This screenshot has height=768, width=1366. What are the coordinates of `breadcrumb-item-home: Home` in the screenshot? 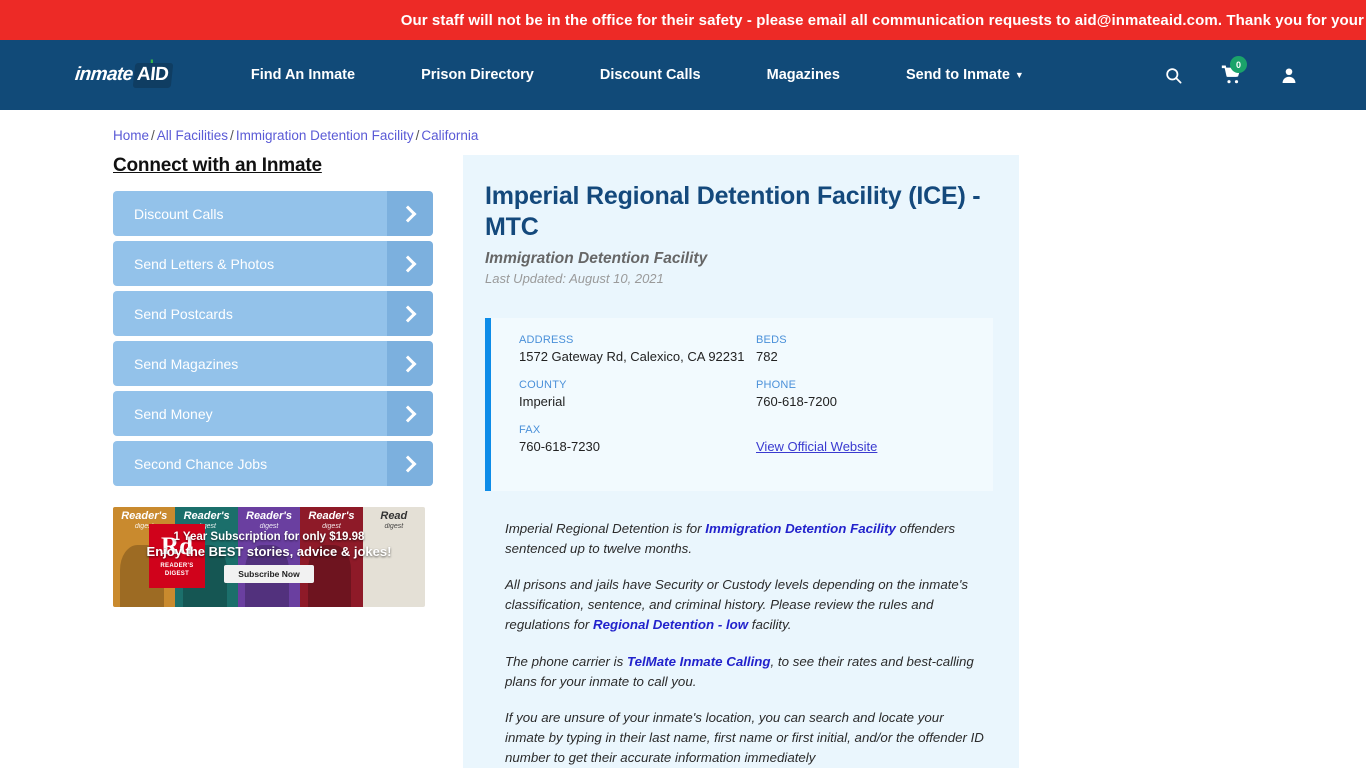 It's located at (131, 135).